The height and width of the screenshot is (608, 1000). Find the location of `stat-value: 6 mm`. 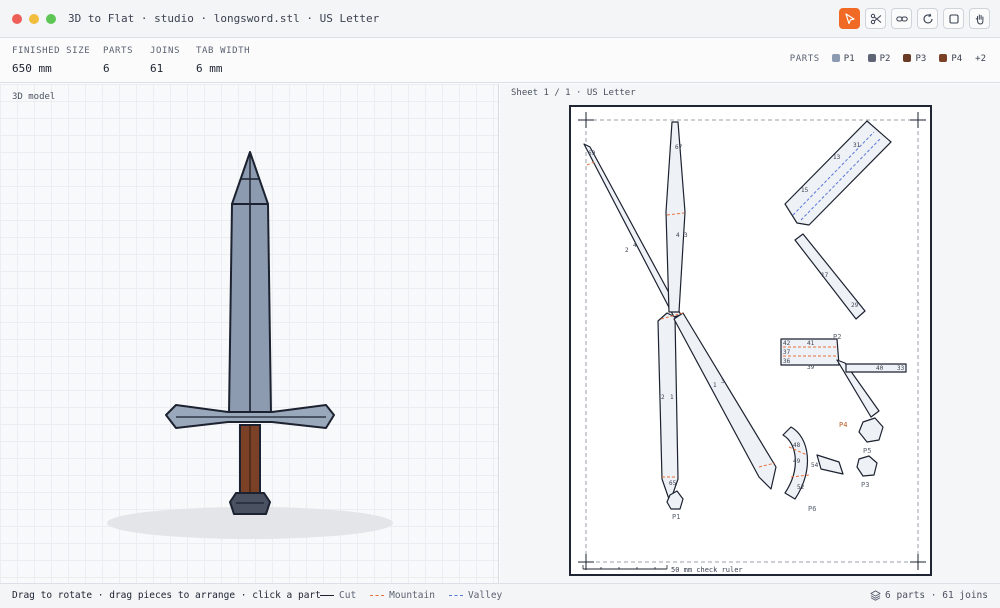

stat-value: 6 mm is located at coordinates (209, 68).